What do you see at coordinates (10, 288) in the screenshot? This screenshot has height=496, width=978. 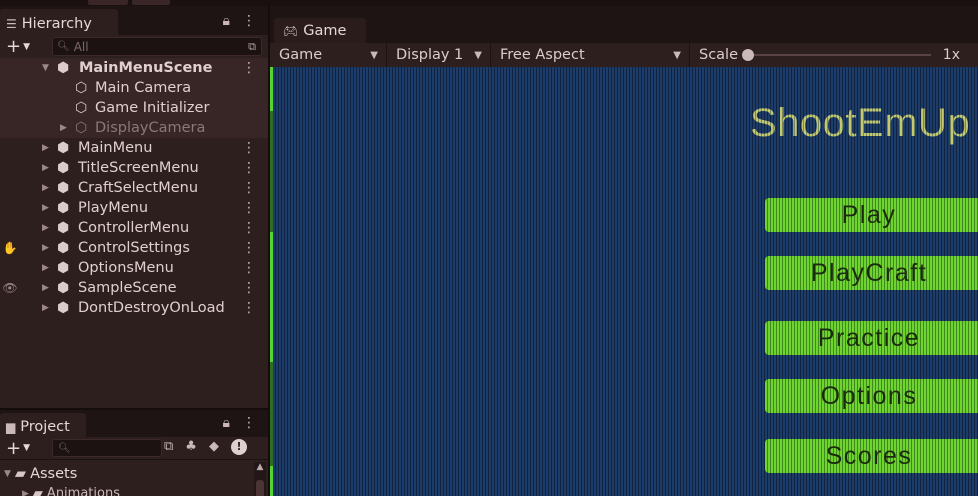 I see `visibility-hidden-icon: 👁︎` at bounding box center [10, 288].